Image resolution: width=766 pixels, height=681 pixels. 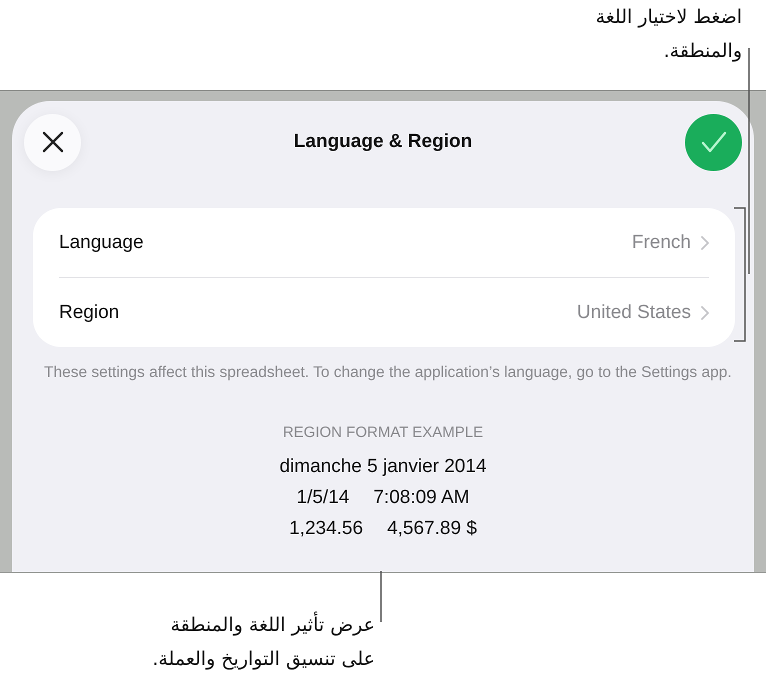 I want to click on close-icon, so click(x=53, y=142).